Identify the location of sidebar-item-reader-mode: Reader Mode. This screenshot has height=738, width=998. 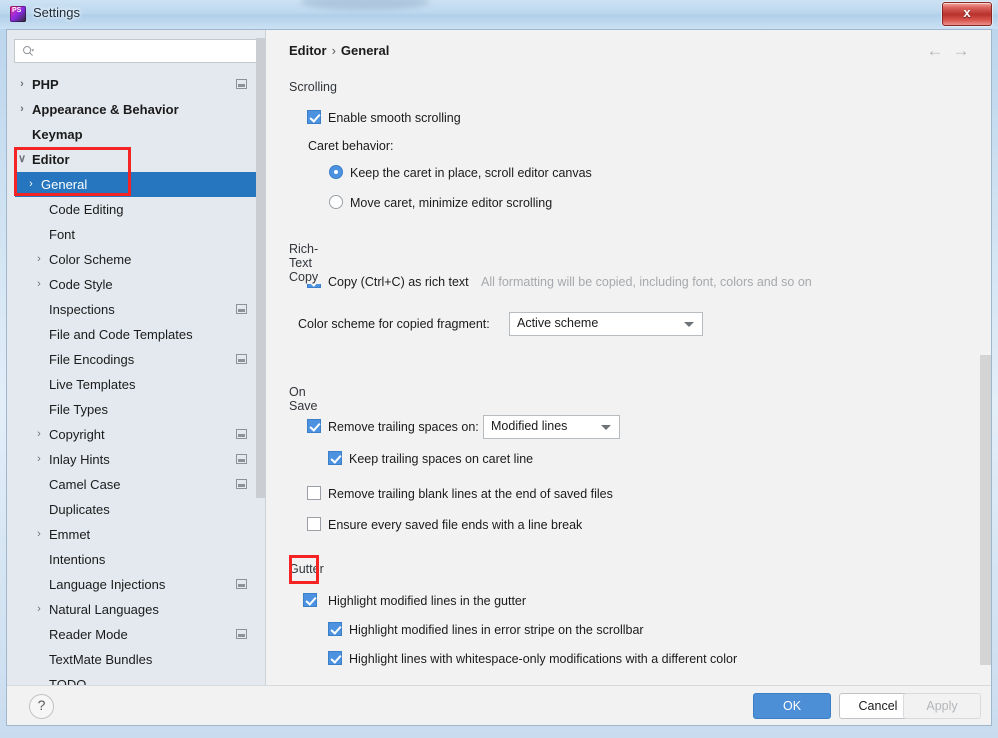
(136, 634).